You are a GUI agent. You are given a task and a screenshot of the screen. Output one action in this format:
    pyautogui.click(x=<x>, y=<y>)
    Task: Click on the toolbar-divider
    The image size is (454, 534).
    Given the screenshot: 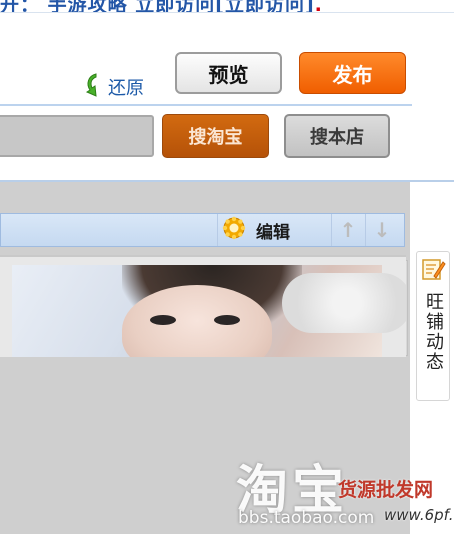 What is the action you would take?
    pyautogui.click(x=206, y=105)
    